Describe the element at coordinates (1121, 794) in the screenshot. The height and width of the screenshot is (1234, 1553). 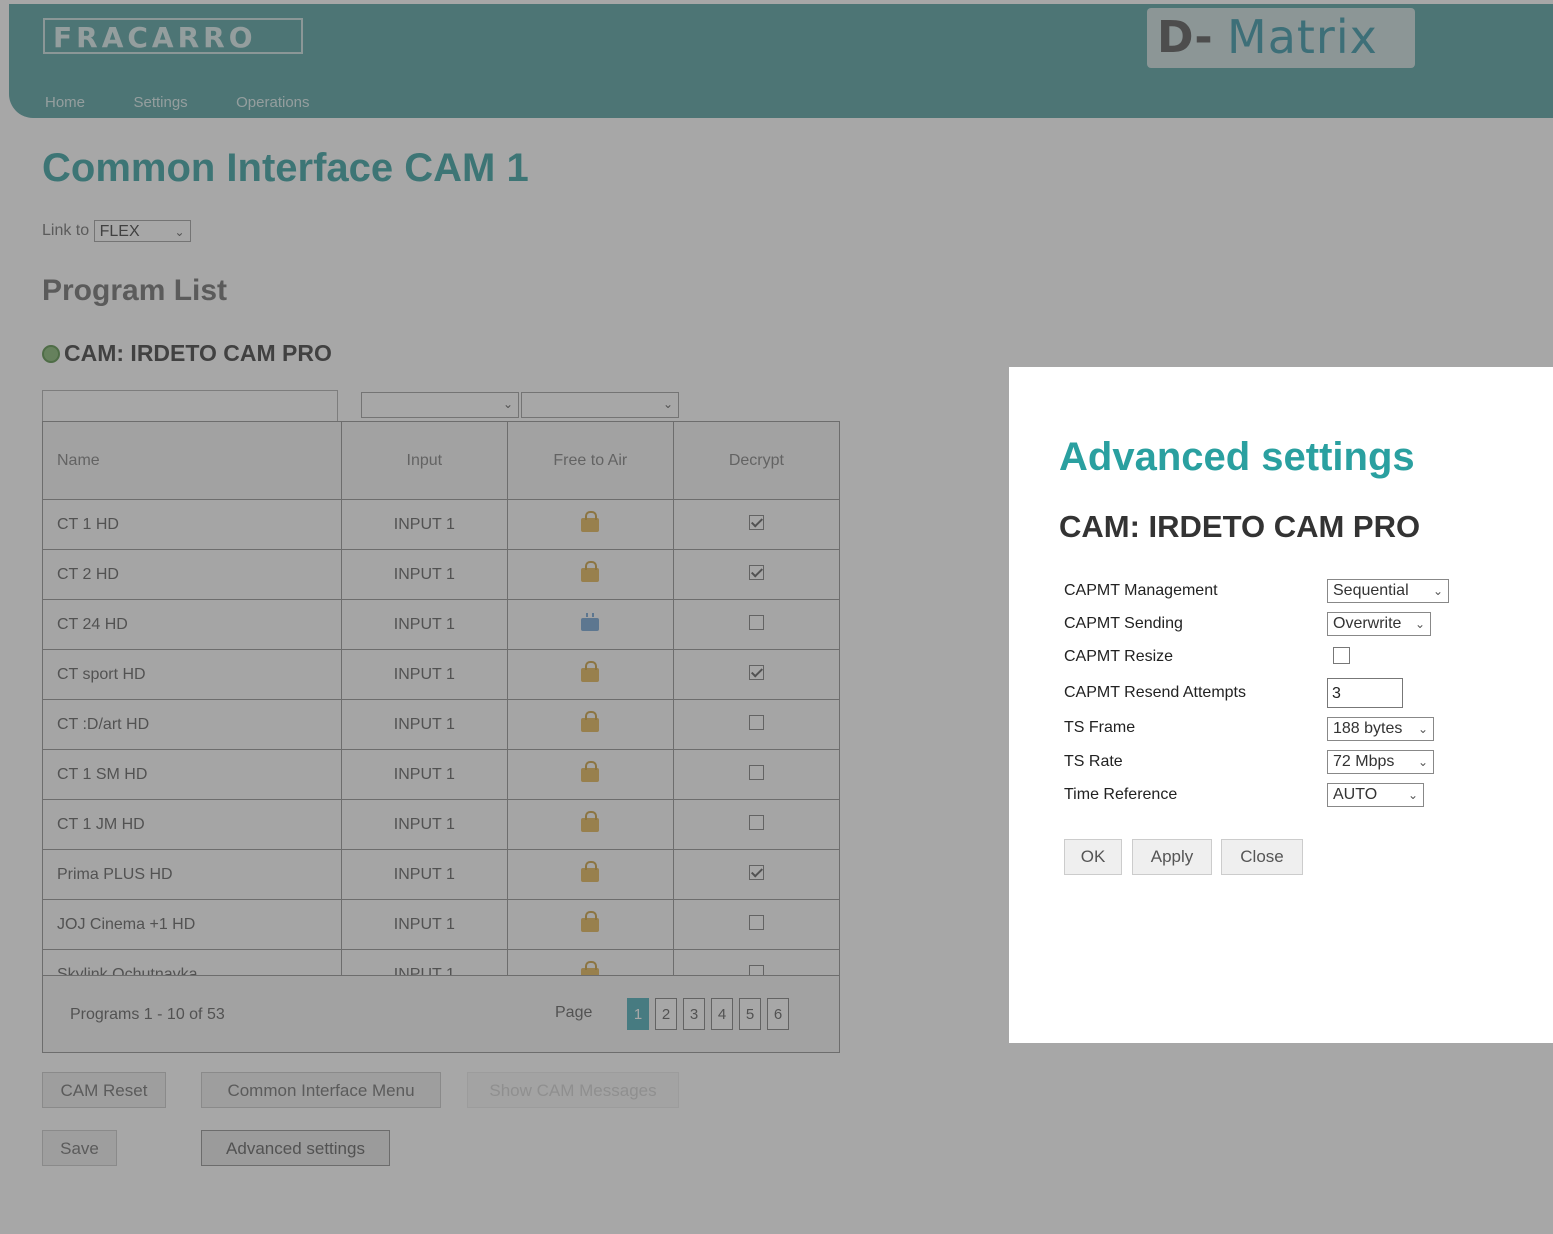
I see `time-reference-label: Time Reference` at that location.